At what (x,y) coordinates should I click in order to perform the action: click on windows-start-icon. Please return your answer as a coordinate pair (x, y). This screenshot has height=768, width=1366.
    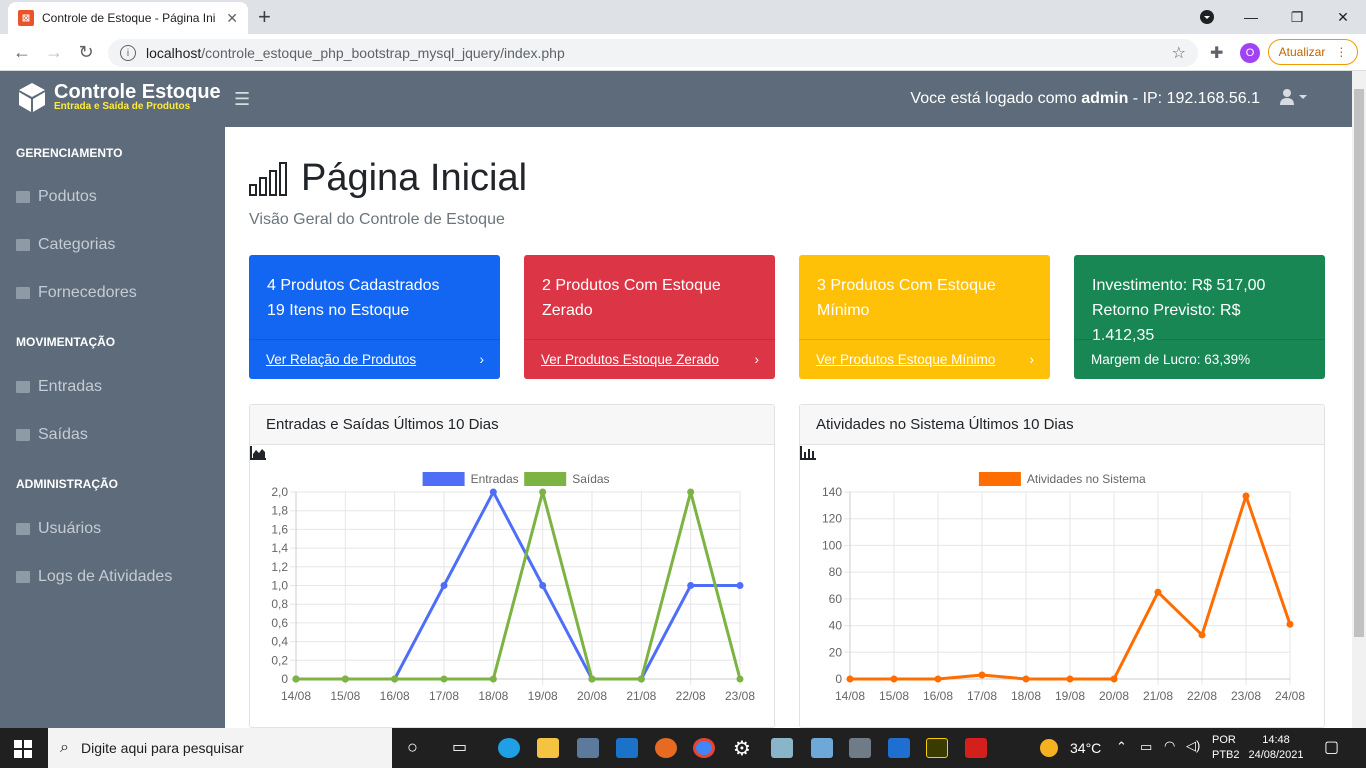
    Looking at the image, I should click on (23, 751).